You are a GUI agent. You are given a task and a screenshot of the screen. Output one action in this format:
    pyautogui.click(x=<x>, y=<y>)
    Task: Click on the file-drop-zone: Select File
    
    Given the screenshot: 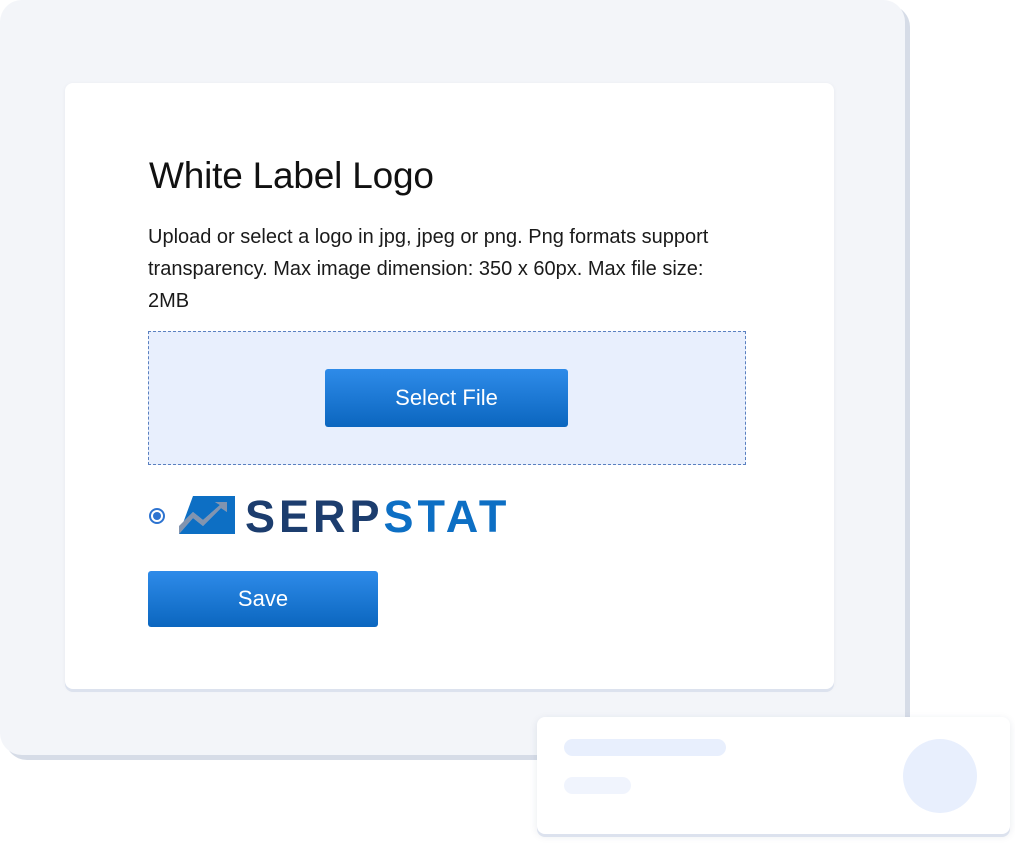 What is the action you would take?
    pyautogui.click(x=447, y=398)
    